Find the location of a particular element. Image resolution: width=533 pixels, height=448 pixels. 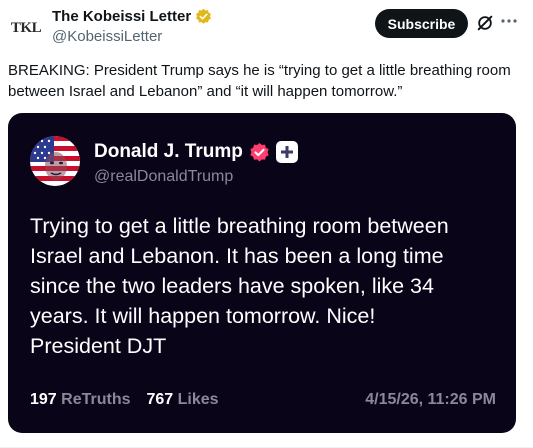

author-name-row: The Kobeissi Letter is located at coordinates (132, 16).